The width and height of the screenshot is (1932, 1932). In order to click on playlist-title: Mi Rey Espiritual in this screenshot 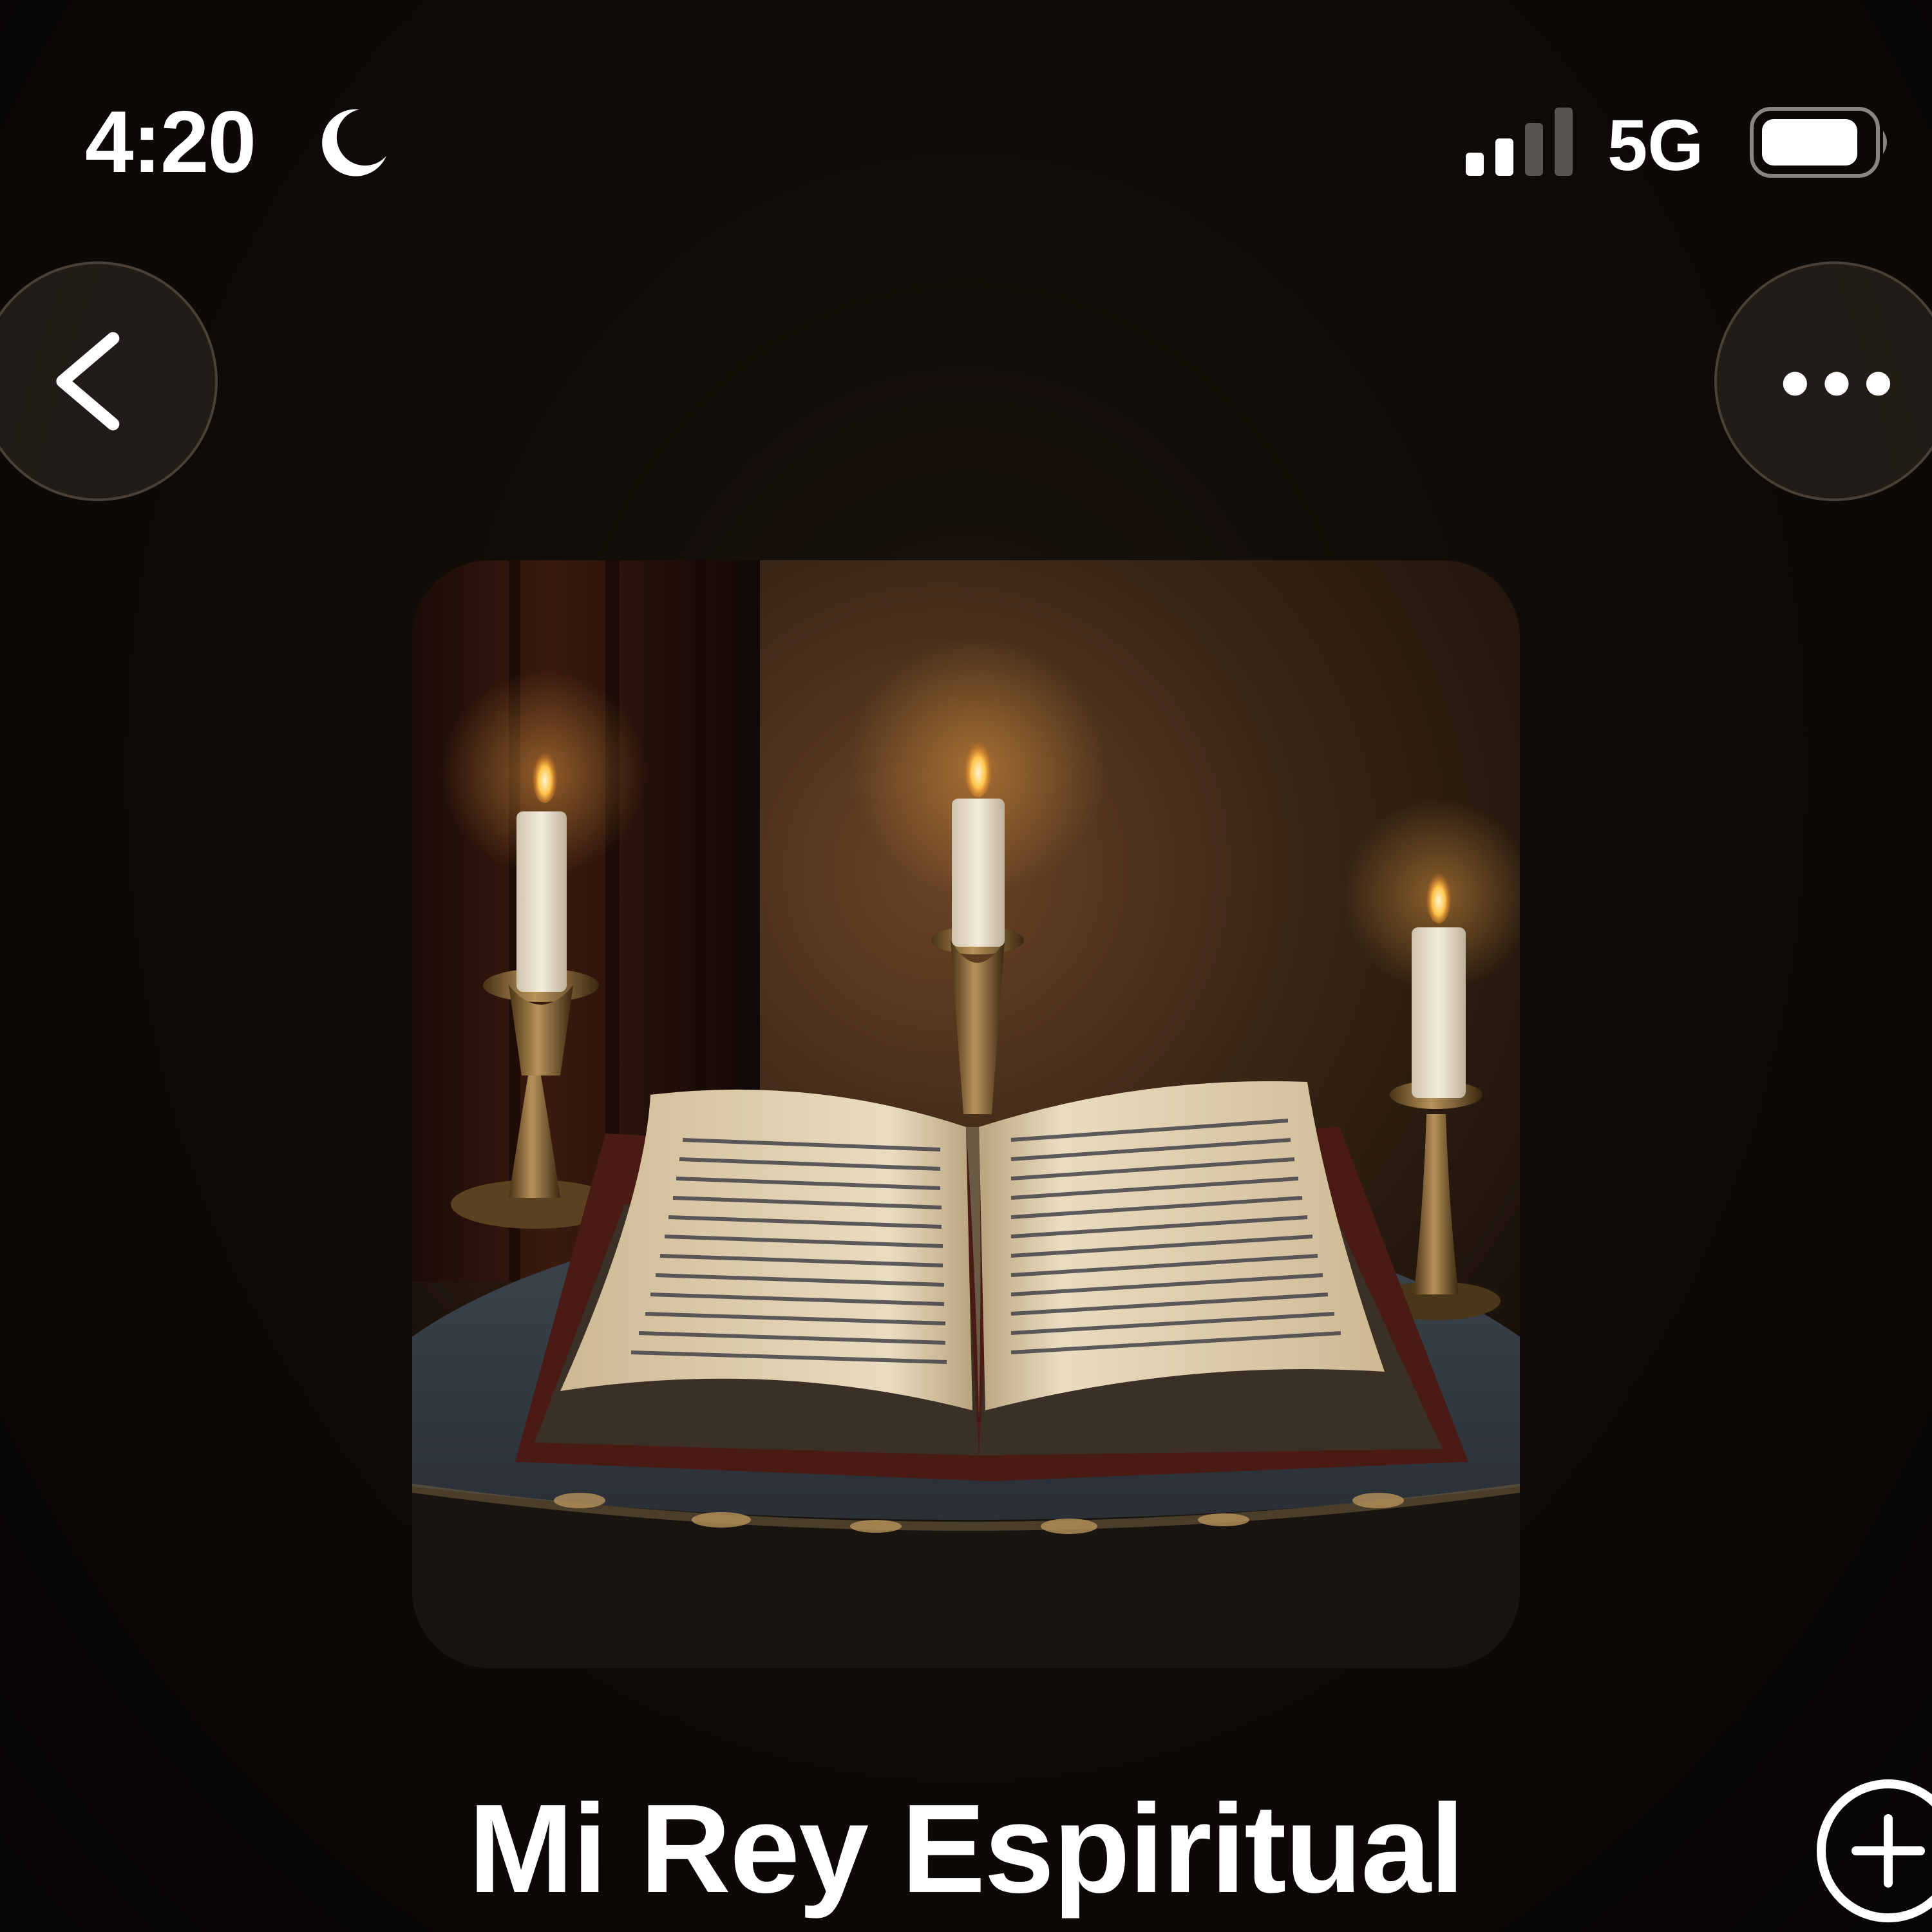, I will do `click(966, 1848)`.